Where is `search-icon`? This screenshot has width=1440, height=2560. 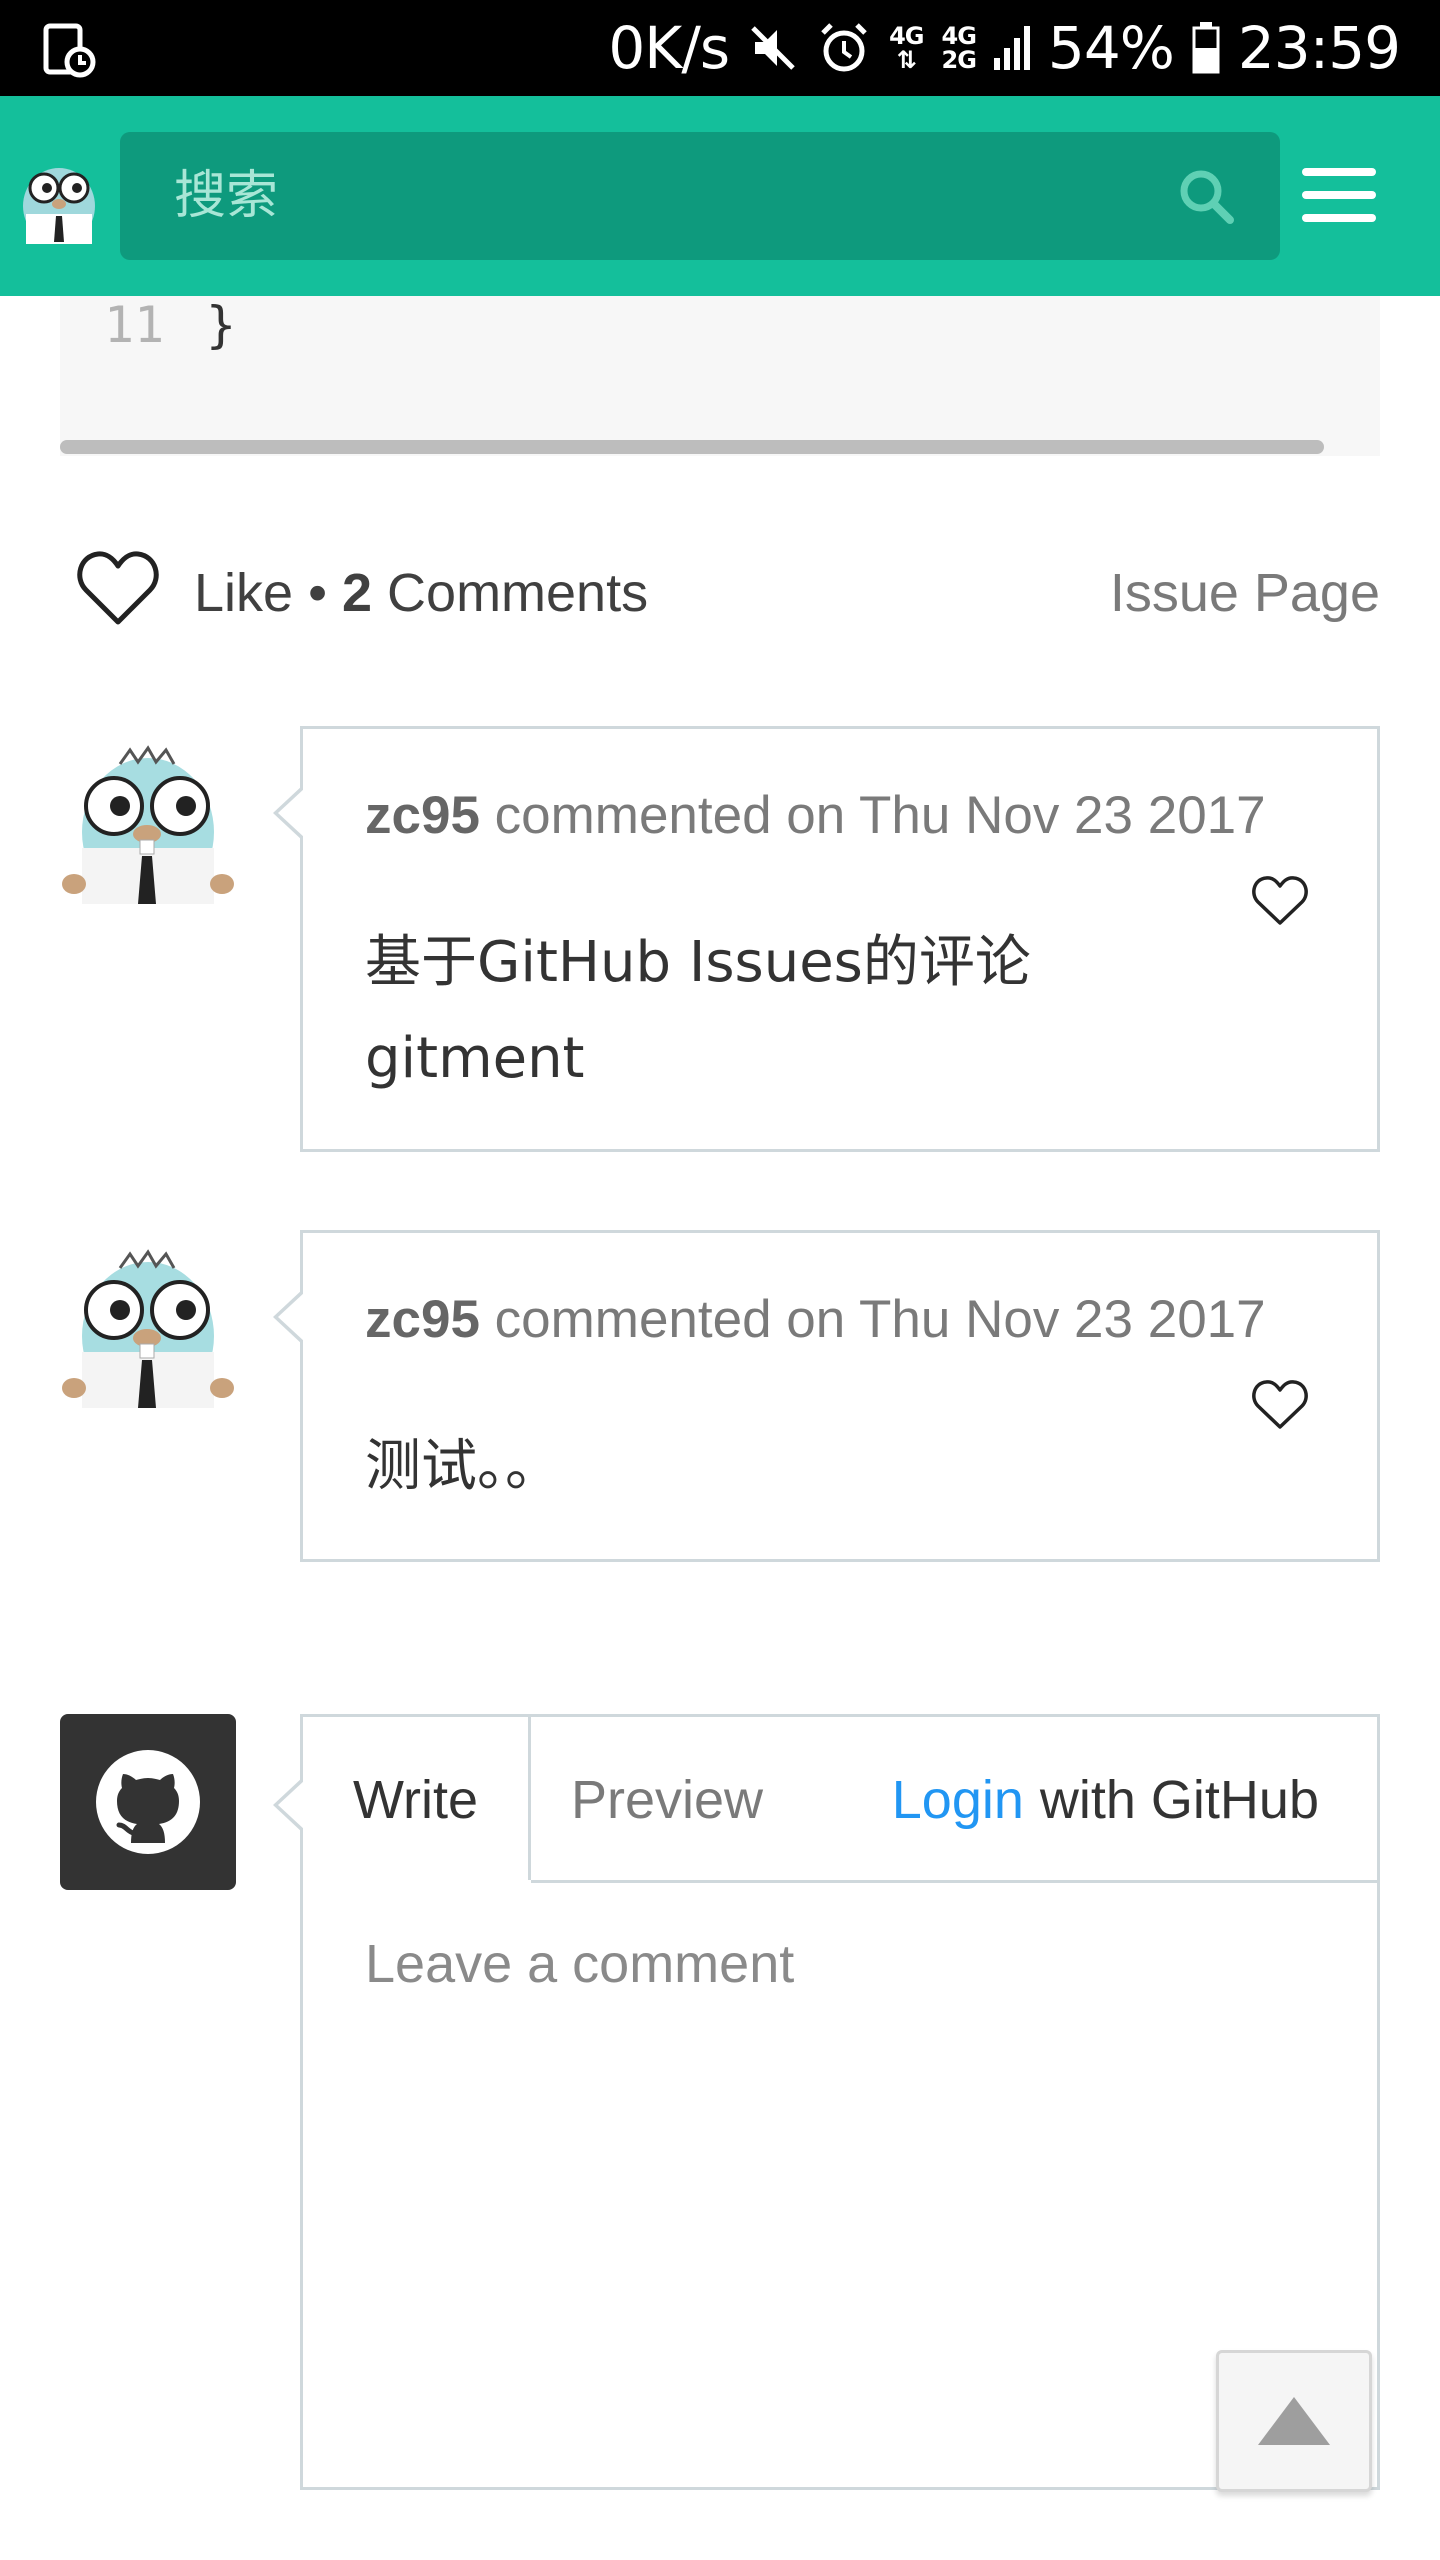
search-icon is located at coordinates (1206, 196).